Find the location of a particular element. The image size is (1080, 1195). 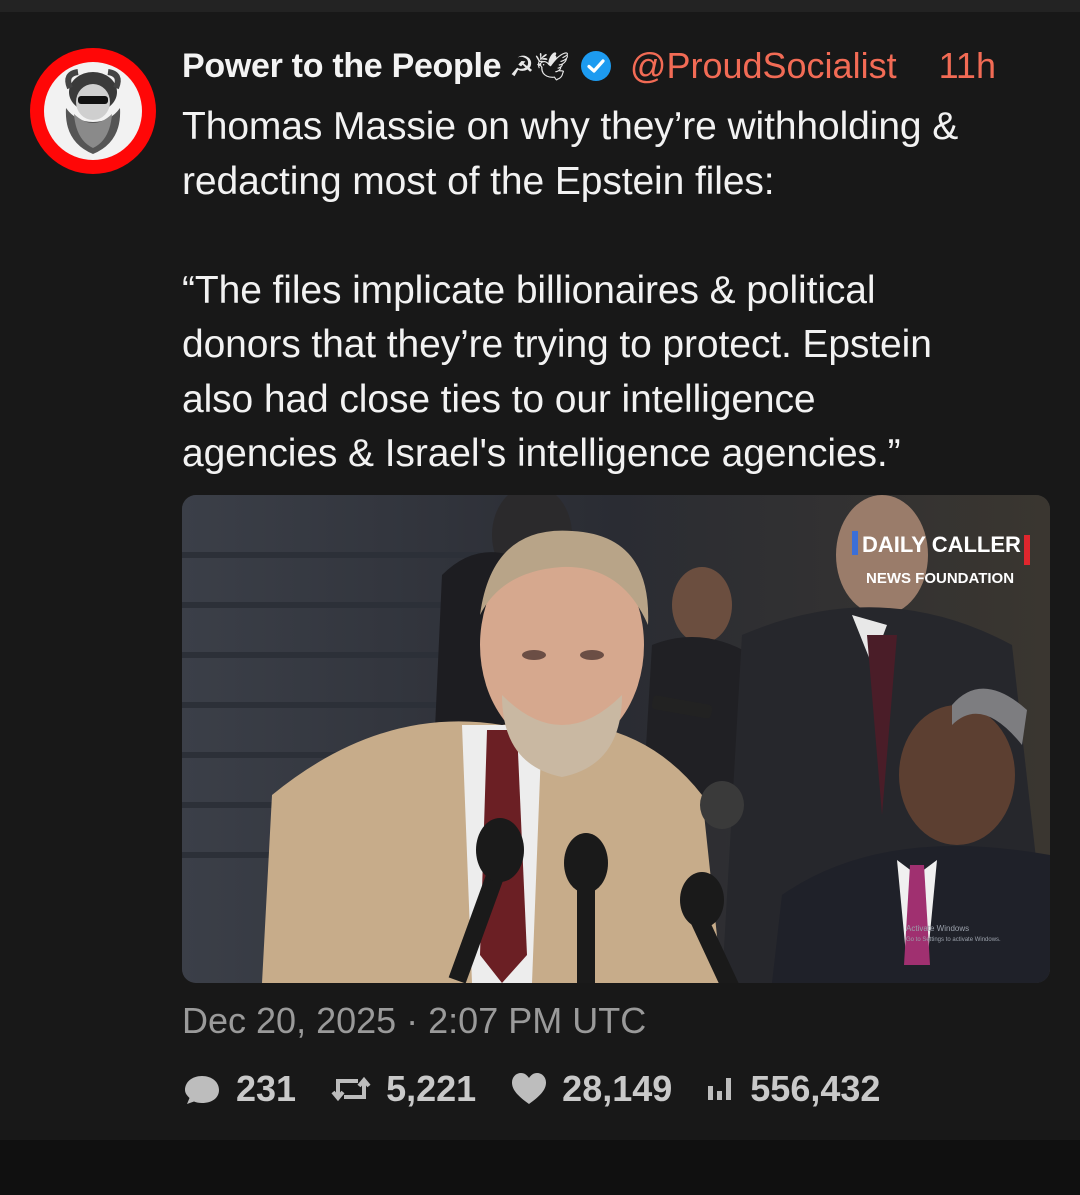

user-handle: @ProudSocialist is located at coordinates (763, 66).